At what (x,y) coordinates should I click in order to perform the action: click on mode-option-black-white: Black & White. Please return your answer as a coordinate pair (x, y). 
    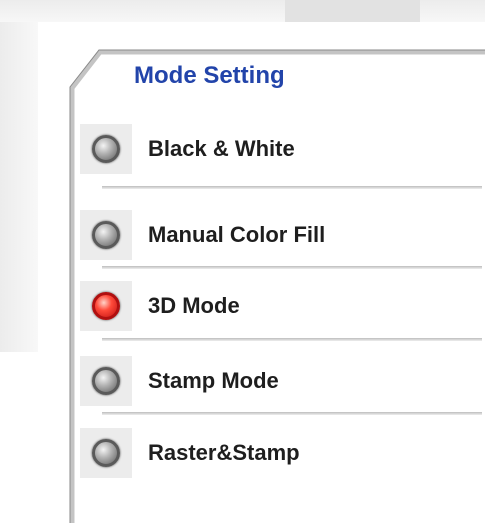
    Looking at the image, I should click on (280, 149).